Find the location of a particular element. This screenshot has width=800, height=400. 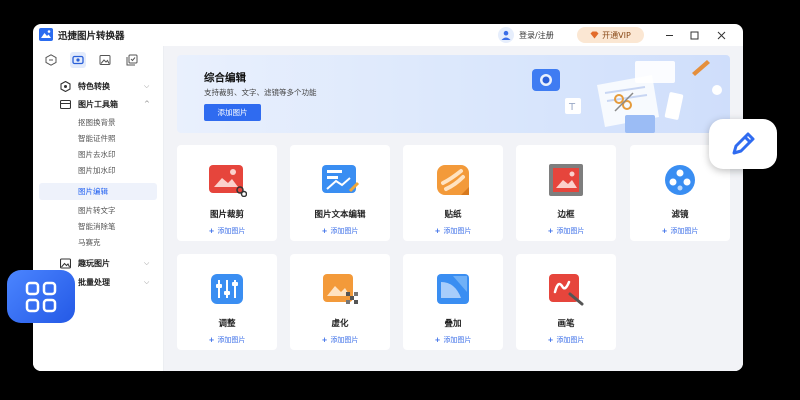

filter-icon is located at coordinates (680, 180).